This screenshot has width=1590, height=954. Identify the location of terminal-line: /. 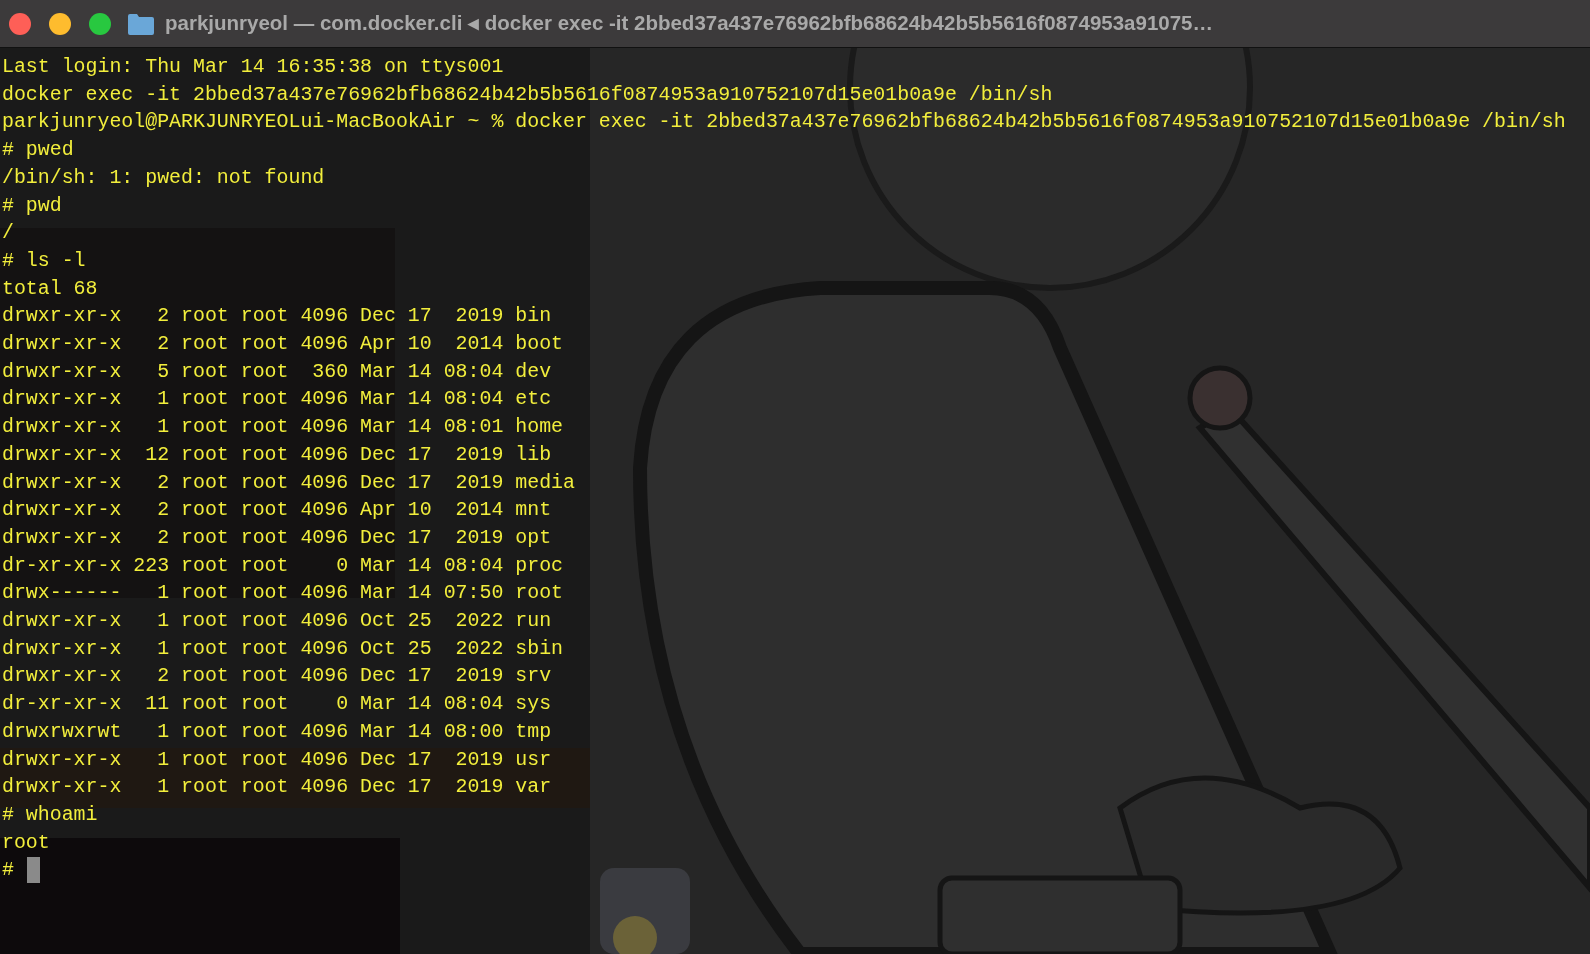
(8, 233).